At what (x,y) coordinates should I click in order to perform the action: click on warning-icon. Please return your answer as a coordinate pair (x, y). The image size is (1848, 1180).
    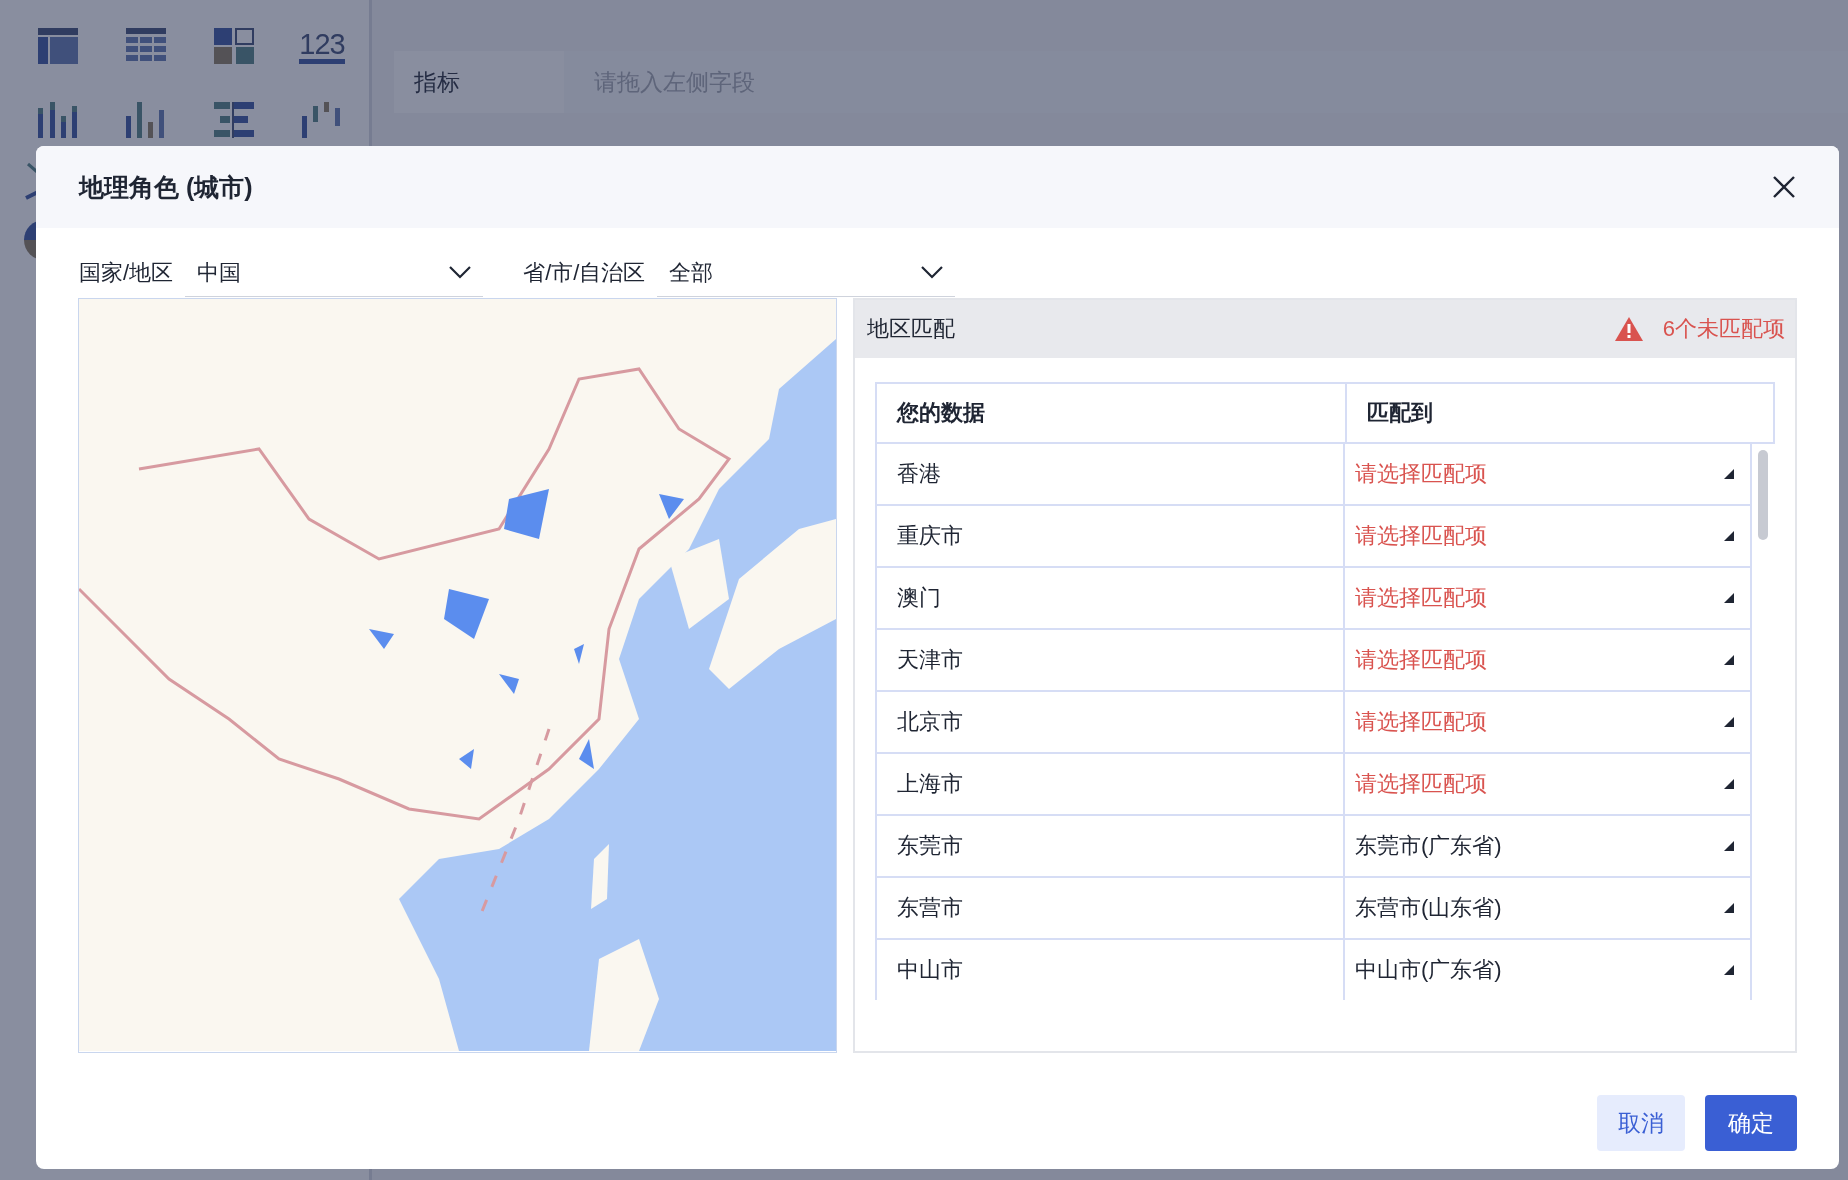
    Looking at the image, I should click on (1628, 329).